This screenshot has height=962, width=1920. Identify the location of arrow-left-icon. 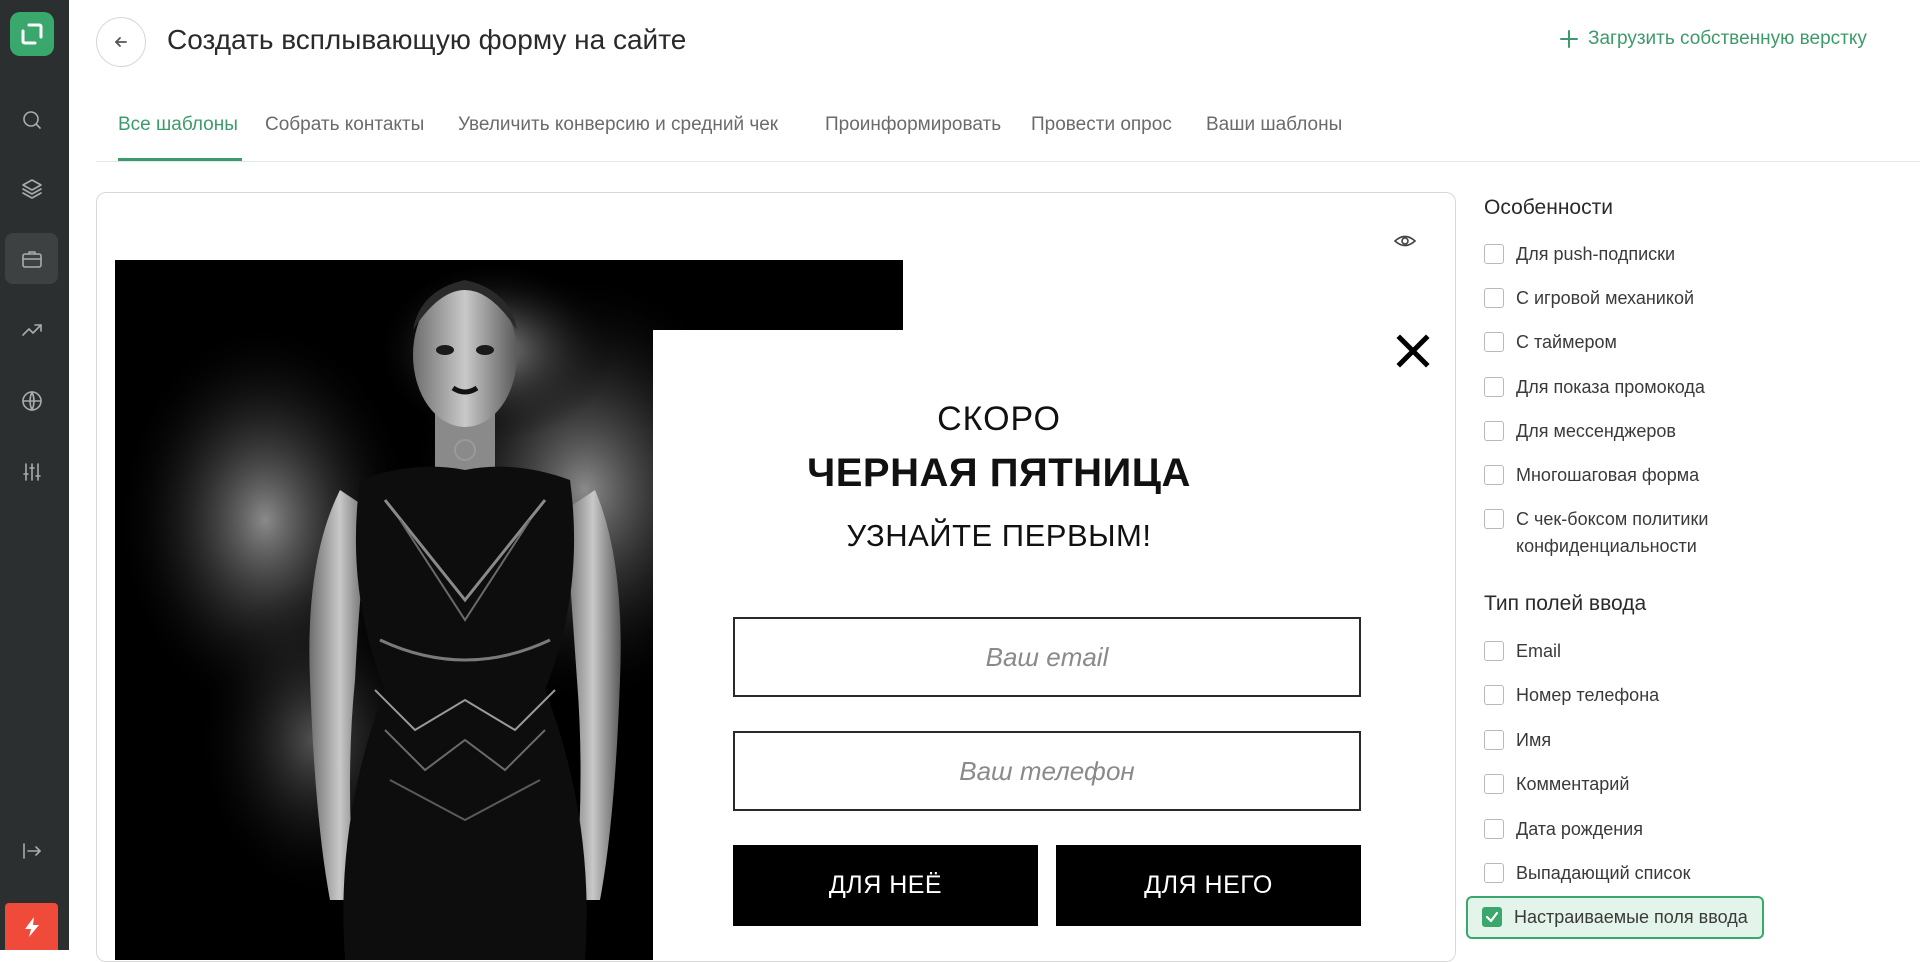
(121, 42).